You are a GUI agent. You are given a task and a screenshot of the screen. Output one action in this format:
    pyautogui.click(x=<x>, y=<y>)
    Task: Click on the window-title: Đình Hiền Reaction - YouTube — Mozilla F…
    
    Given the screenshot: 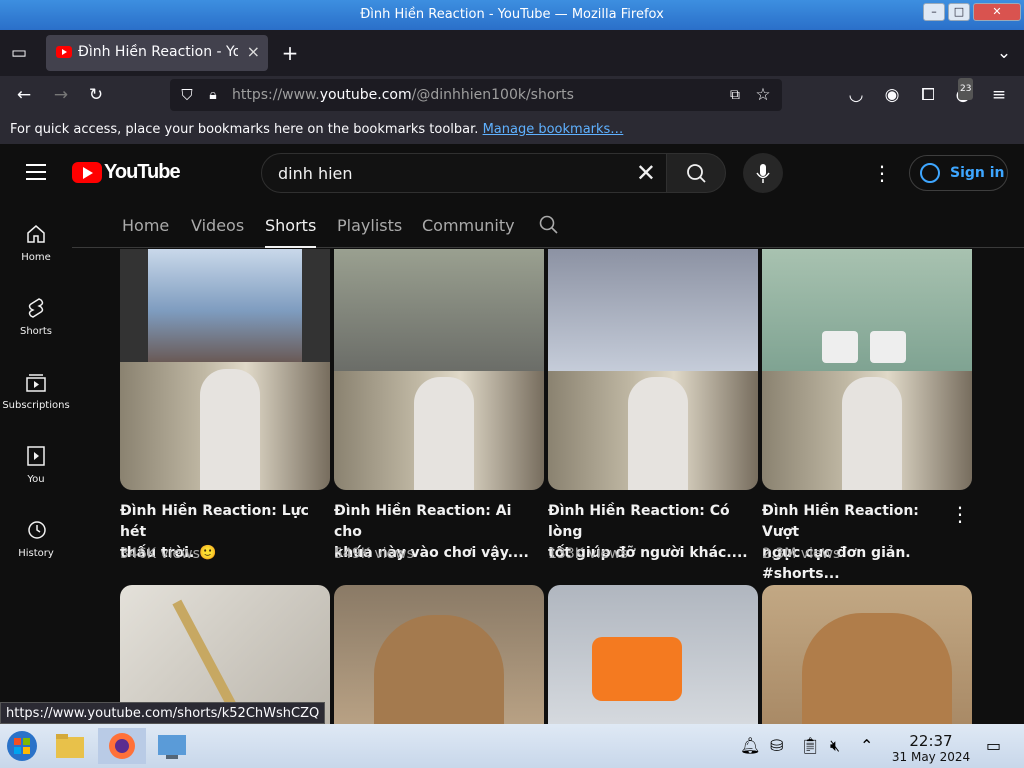 What is the action you would take?
    pyautogui.click(x=512, y=14)
    